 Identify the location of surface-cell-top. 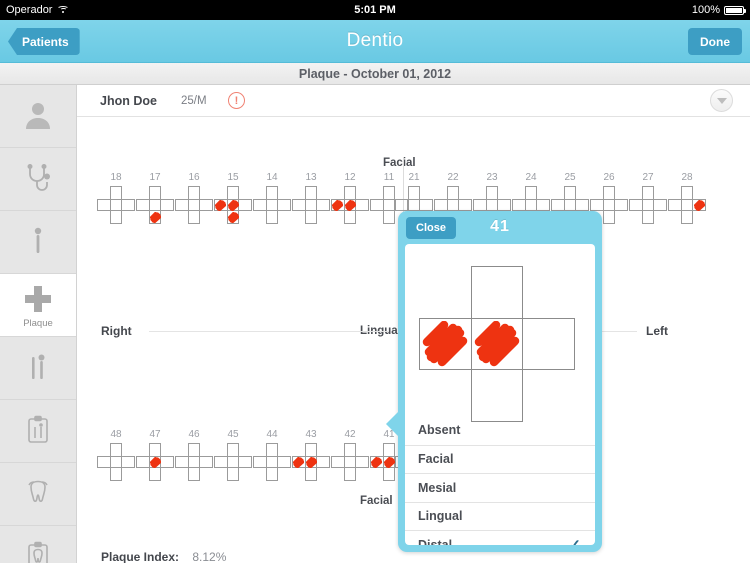
(497, 292).